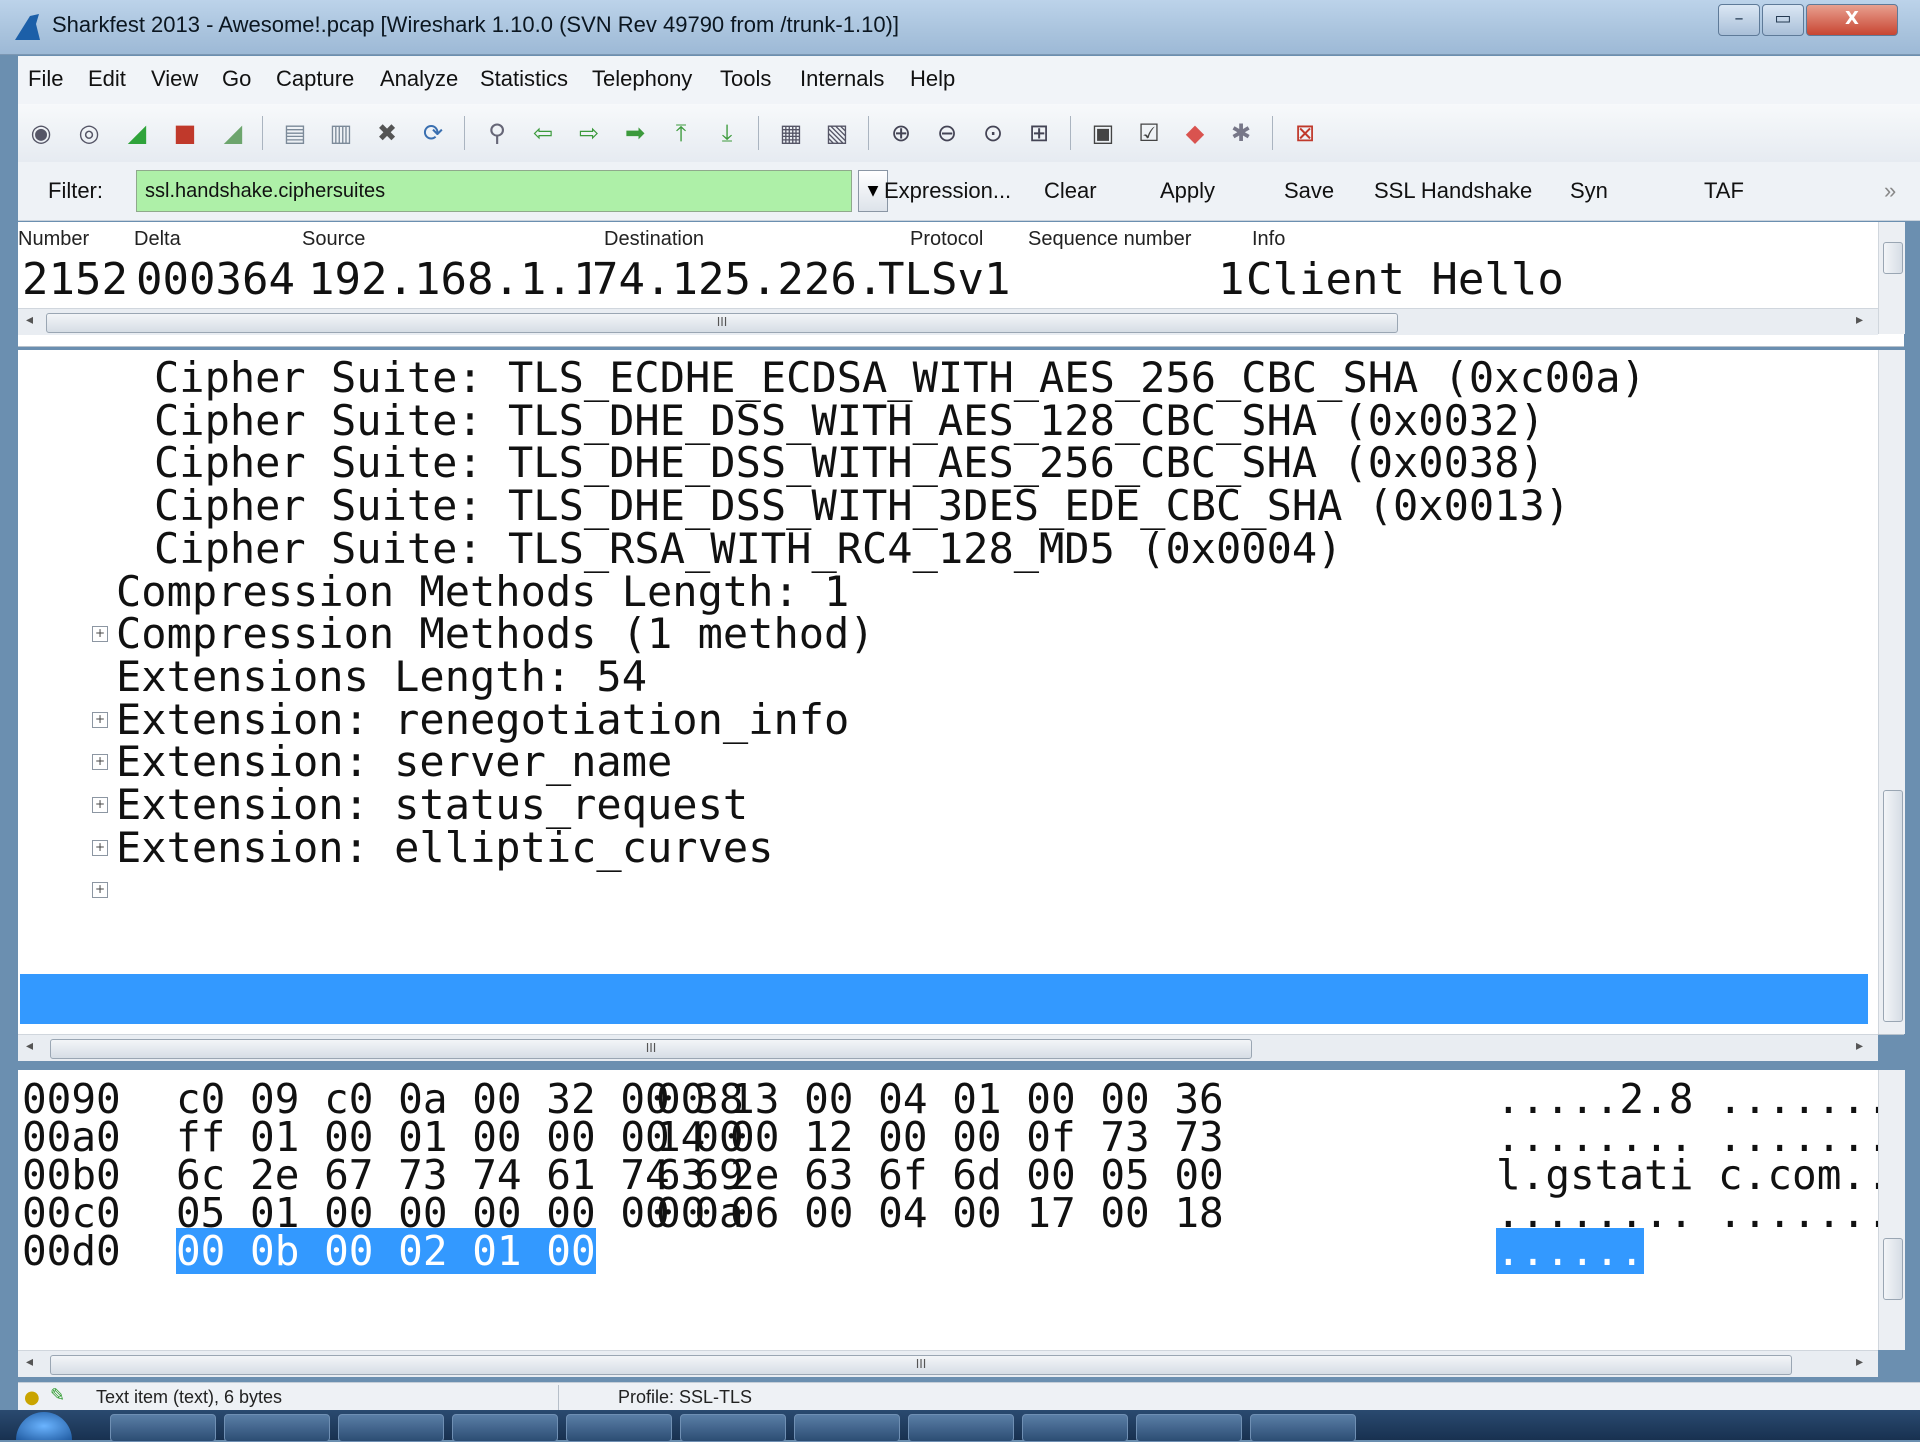 This screenshot has height=1442, width=1920. I want to click on display-filters-icon: ☑, so click(1149, 133).